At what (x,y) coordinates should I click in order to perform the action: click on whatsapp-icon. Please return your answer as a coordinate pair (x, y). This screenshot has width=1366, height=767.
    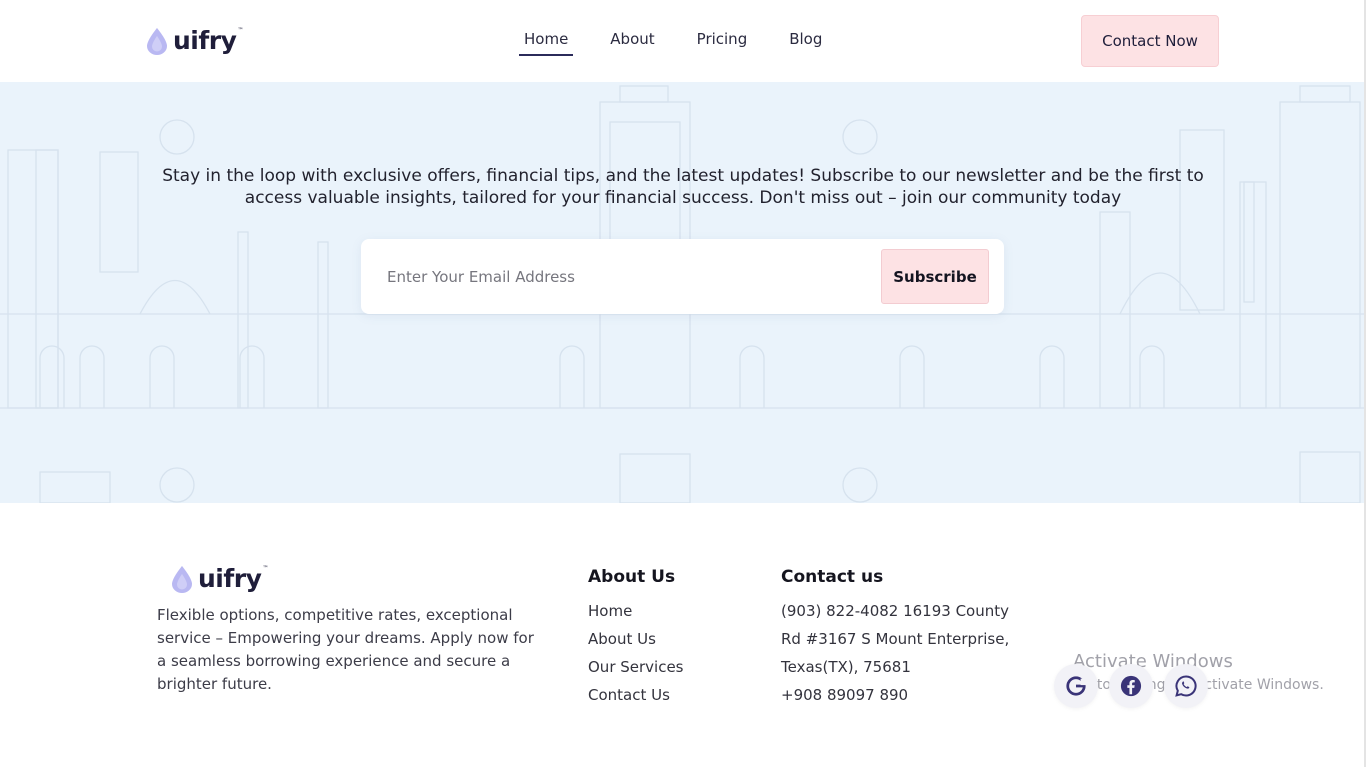
    Looking at the image, I should click on (1186, 686).